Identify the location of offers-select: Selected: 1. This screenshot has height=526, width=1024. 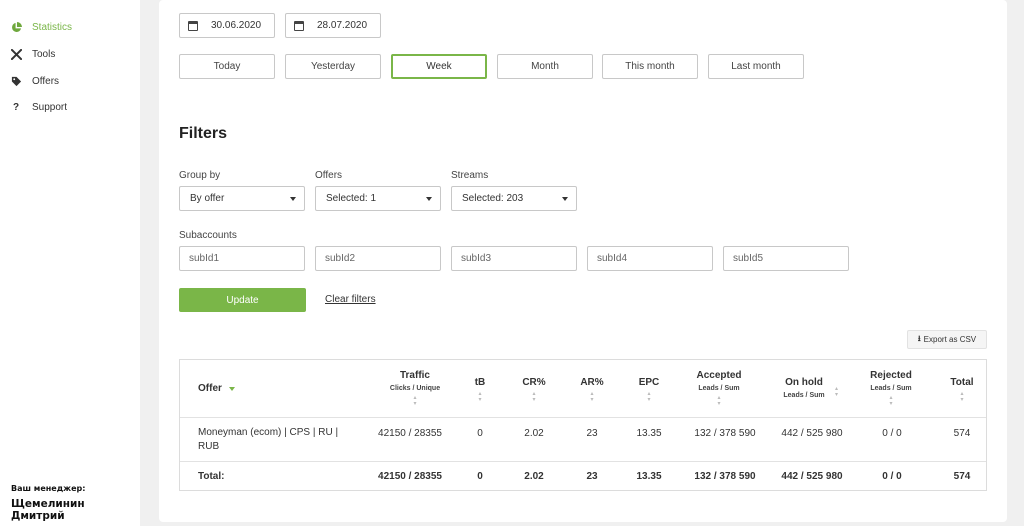
(378, 198).